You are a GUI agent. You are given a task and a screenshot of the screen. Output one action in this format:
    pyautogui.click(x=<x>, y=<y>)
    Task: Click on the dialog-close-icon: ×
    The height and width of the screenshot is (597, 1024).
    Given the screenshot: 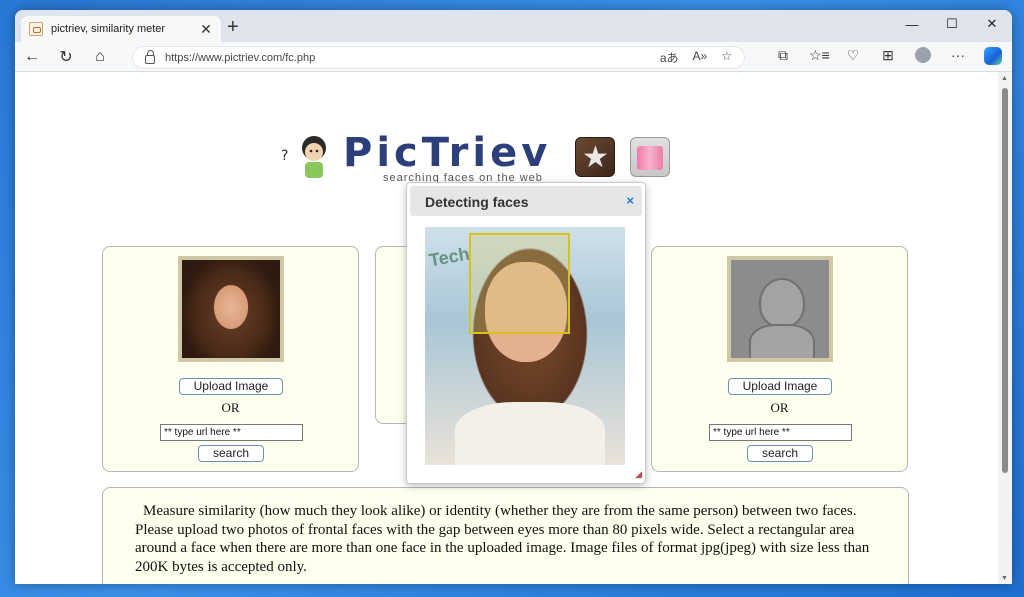 What is the action you would take?
    pyautogui.click(x=630, y=200)
    